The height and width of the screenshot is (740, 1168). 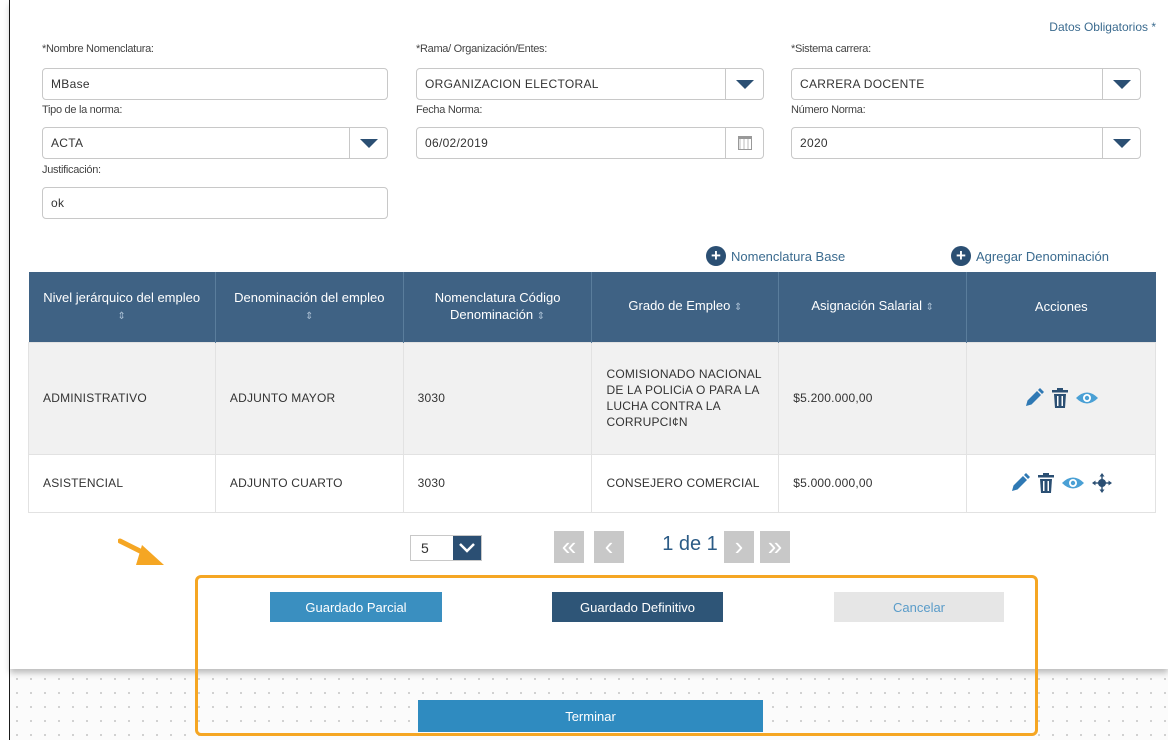 What do you see at coordinates (457, 143) in the screenshot?
I see `fecha-value: 06/02/2019` at bounding box center [457, 143].